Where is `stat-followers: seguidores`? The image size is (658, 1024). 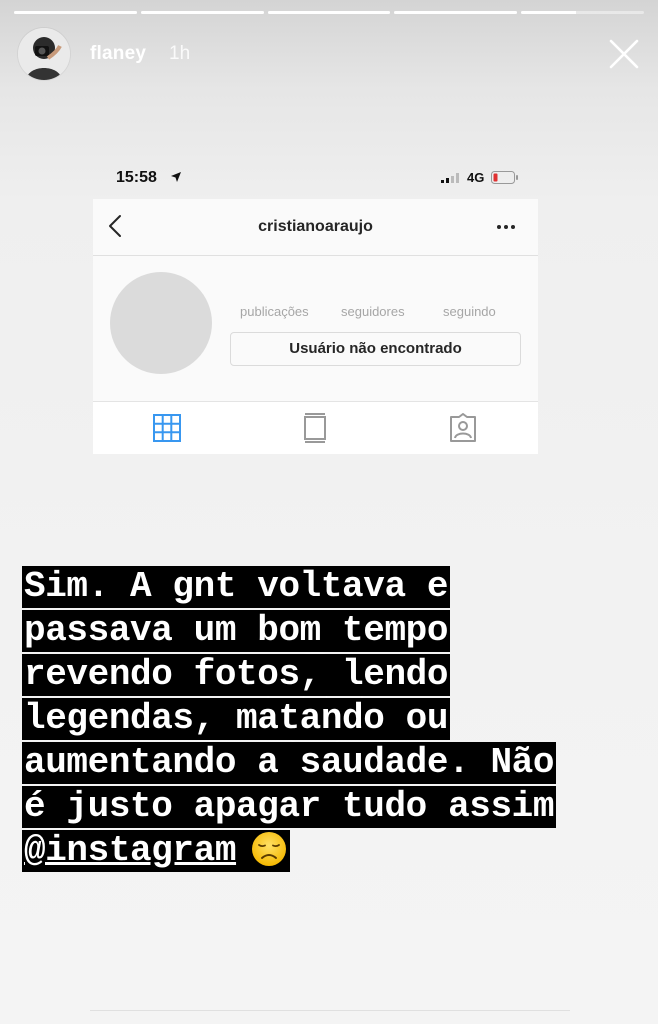 stat-followers: seguidores is located at coordinates (373, 311).